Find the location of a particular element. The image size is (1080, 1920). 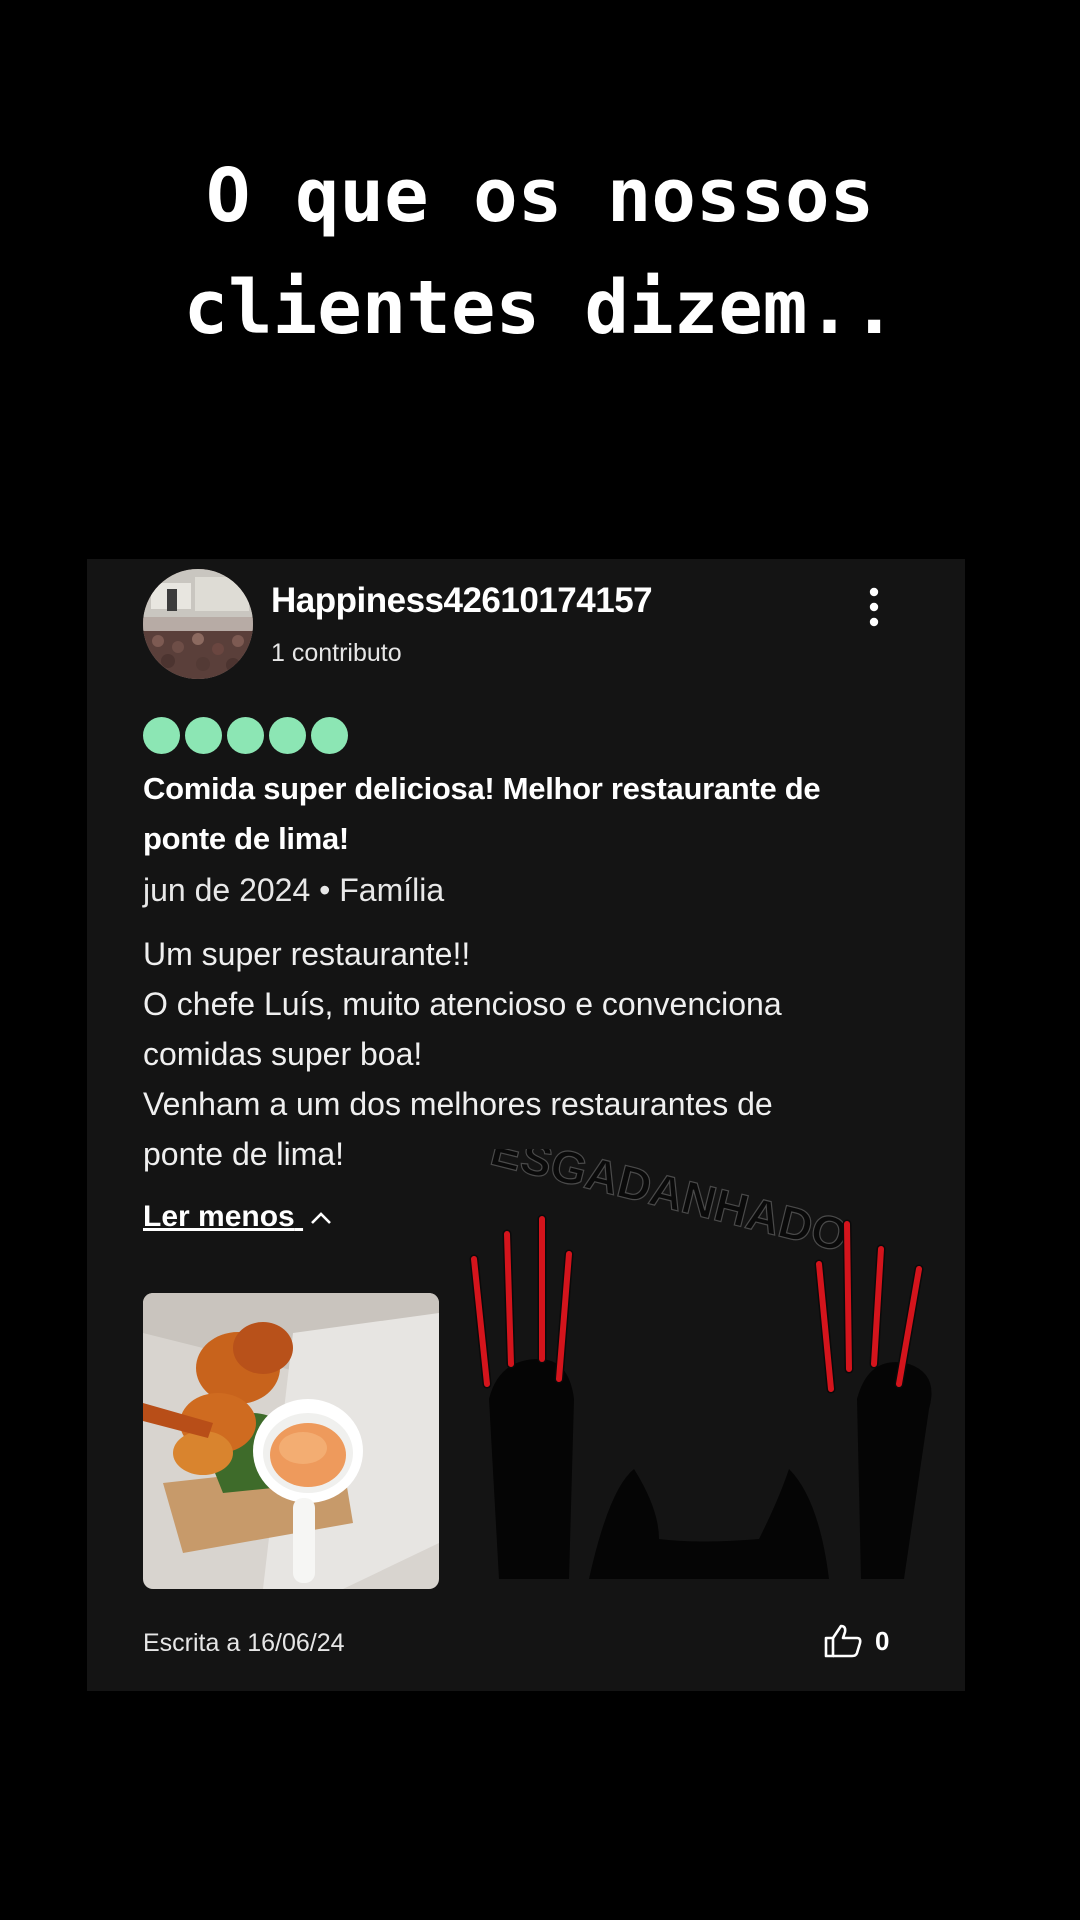

review-meta: jun de 2024 • Família is located at coordinates (294, 890).